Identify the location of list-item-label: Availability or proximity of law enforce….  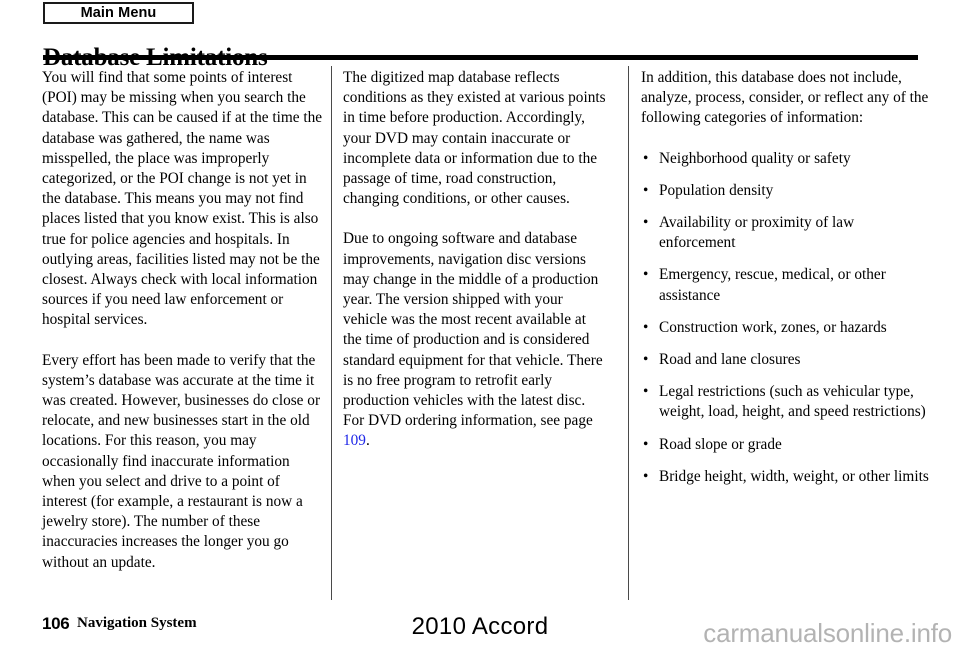
(757, 233).